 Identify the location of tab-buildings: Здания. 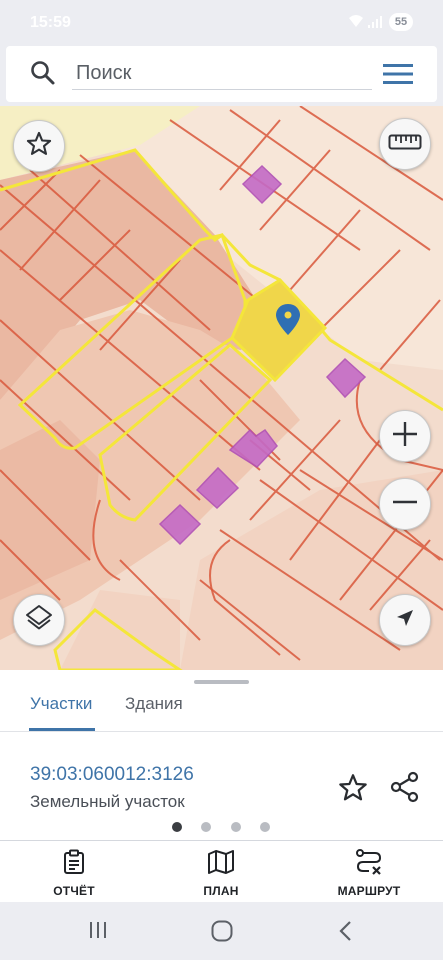
(154, 710).